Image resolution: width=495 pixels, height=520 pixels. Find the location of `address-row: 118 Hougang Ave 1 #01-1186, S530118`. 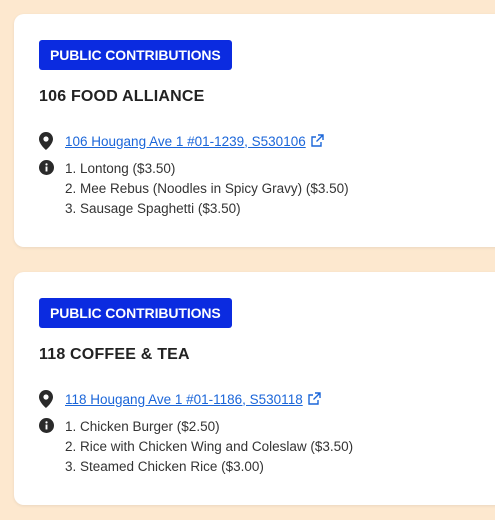

address-row: 118 Hougang Ave 1 #01-1186, S530118 is located at coordinates (180, 399).